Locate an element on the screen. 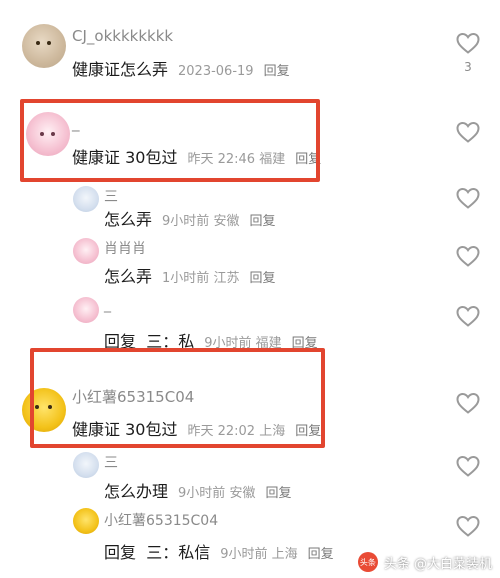  watermark-text: 头条 @大白菜装机 is located at coordinates (437, 564).